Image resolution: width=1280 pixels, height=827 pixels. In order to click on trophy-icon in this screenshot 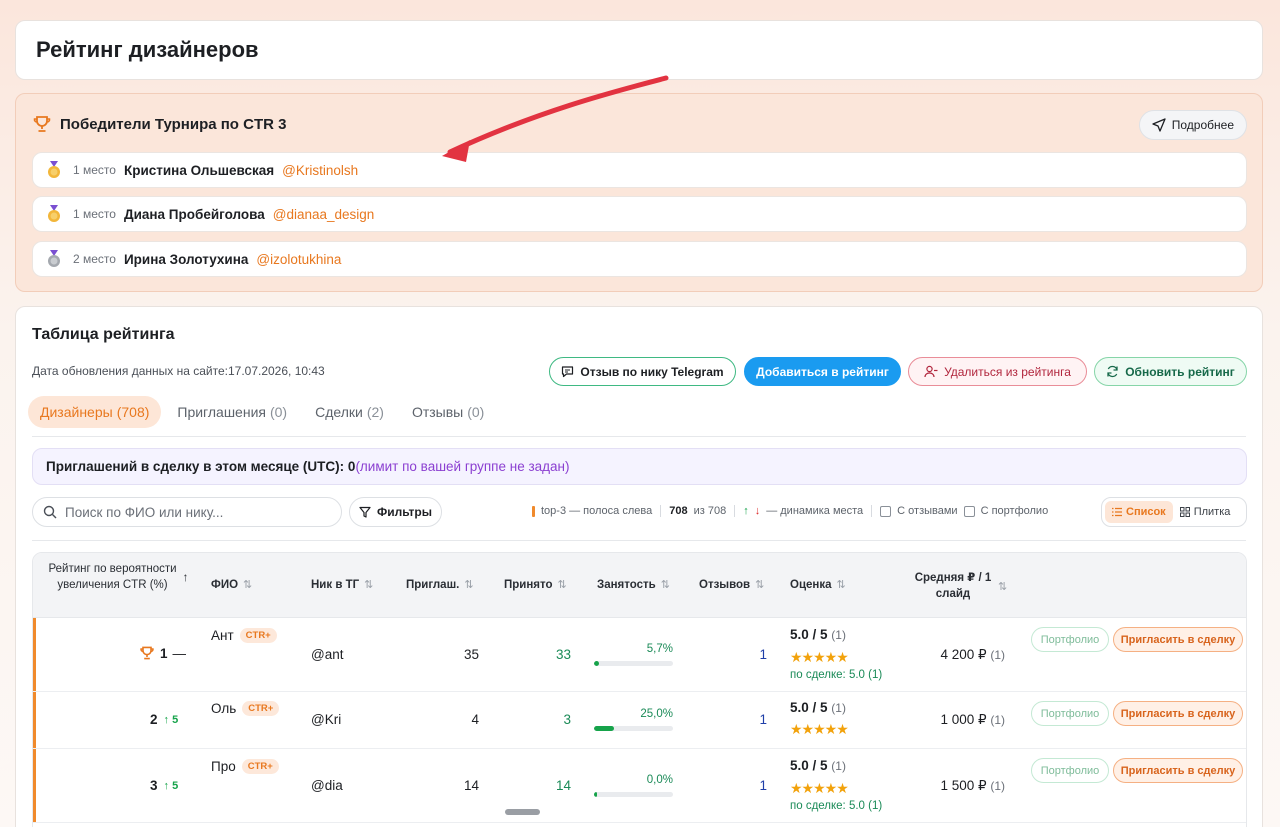, I will do `click(42, 124)`.